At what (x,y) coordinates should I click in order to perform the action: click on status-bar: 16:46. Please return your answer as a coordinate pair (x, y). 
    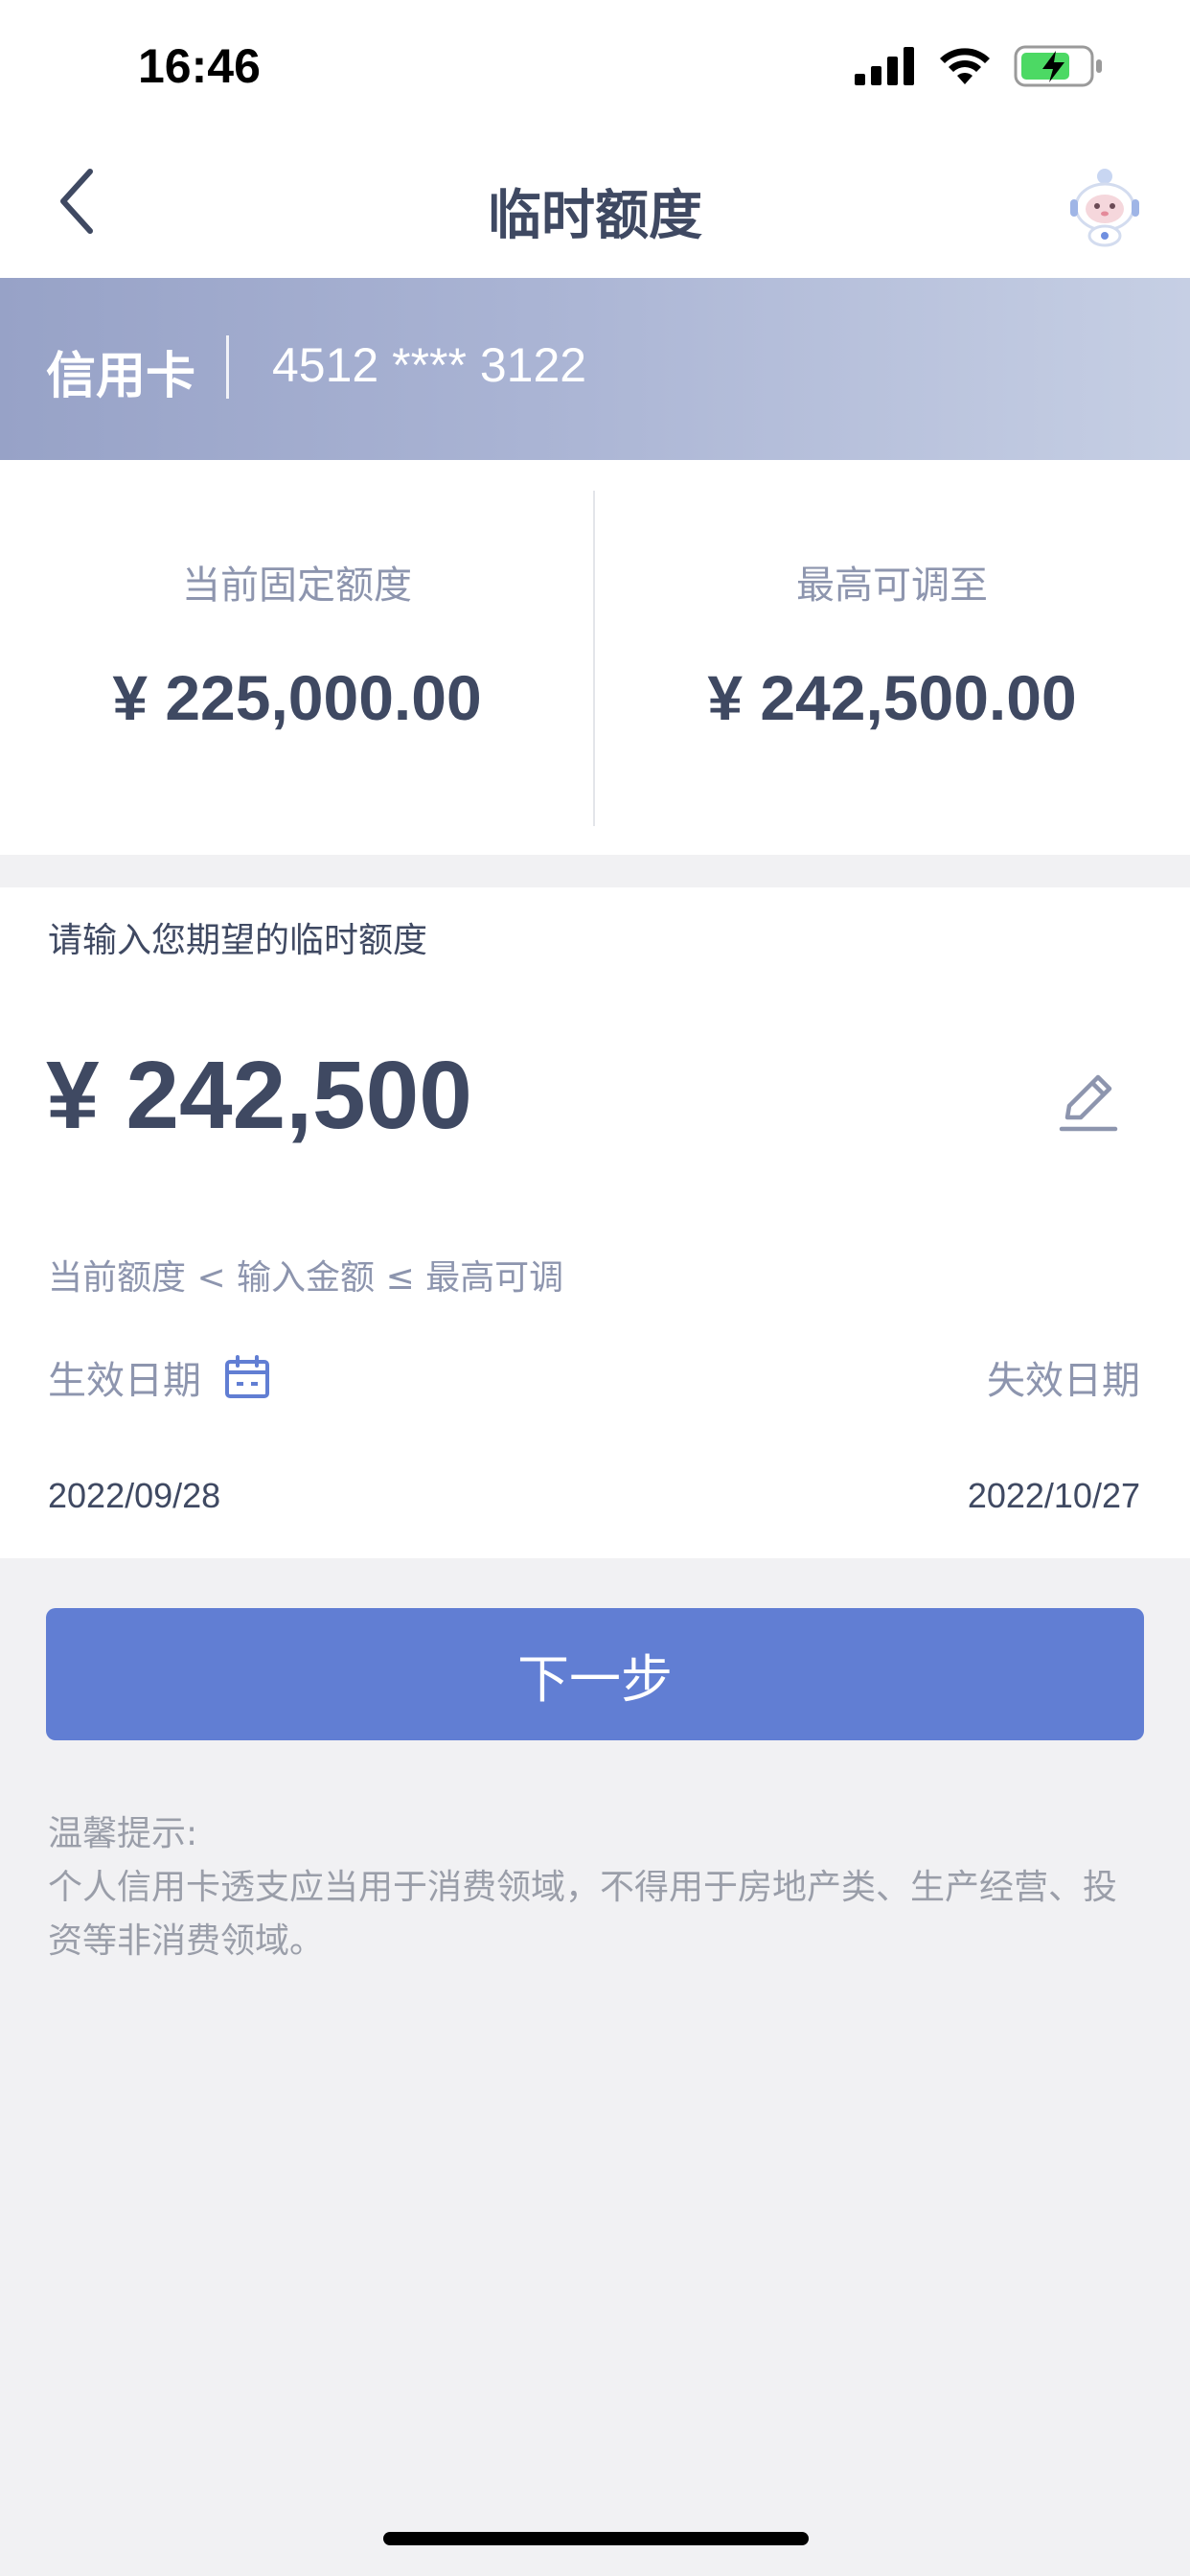
    Looking at the image, I should click on (595, 67).